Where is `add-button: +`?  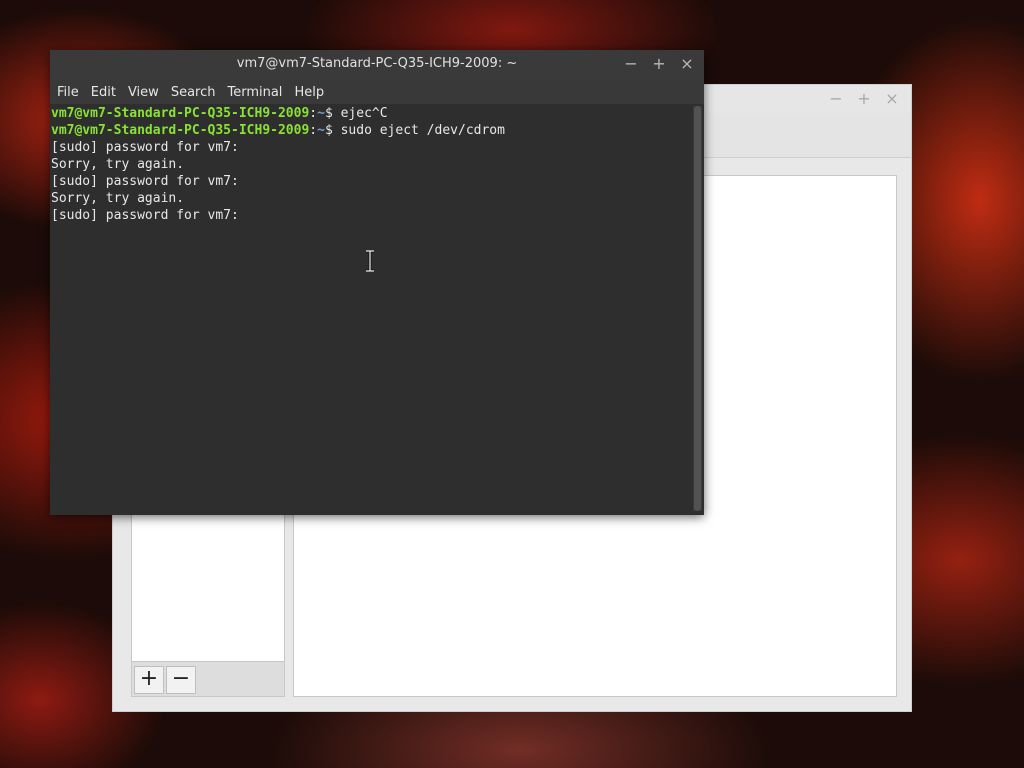 add-button: + is located at coordinates (149, 680).